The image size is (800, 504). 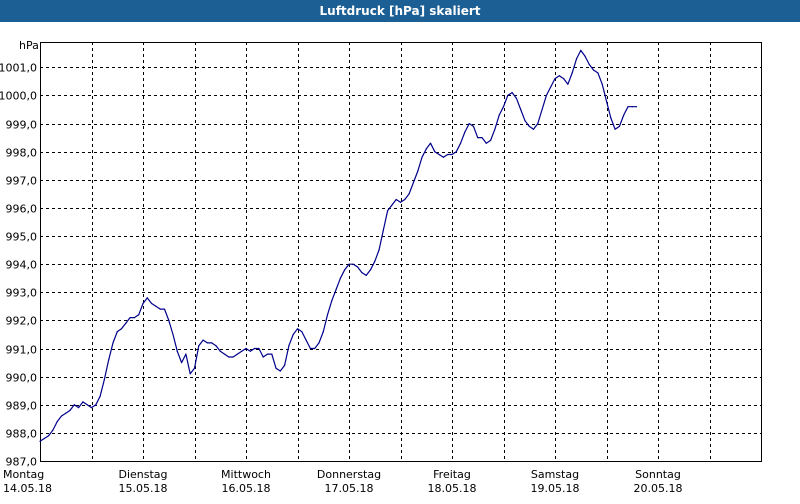 I want to click on x-tick-date: 17.05.18, so click(x=349, y=488).